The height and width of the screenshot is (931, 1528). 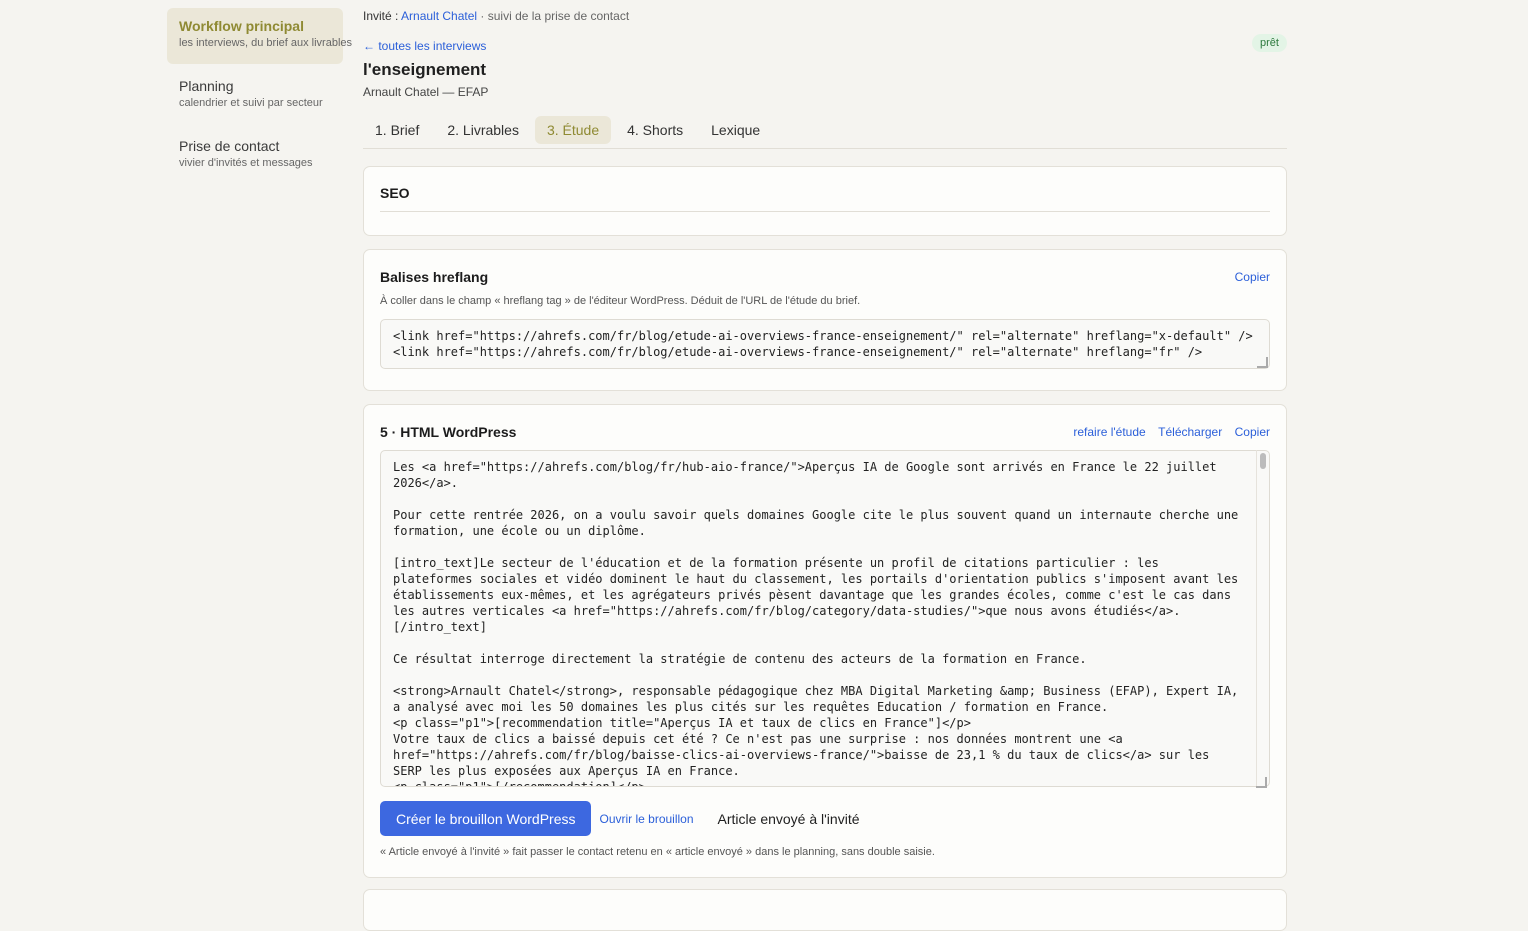 I want to click on page-title: l'enseignement, so click(x=425, y=69).